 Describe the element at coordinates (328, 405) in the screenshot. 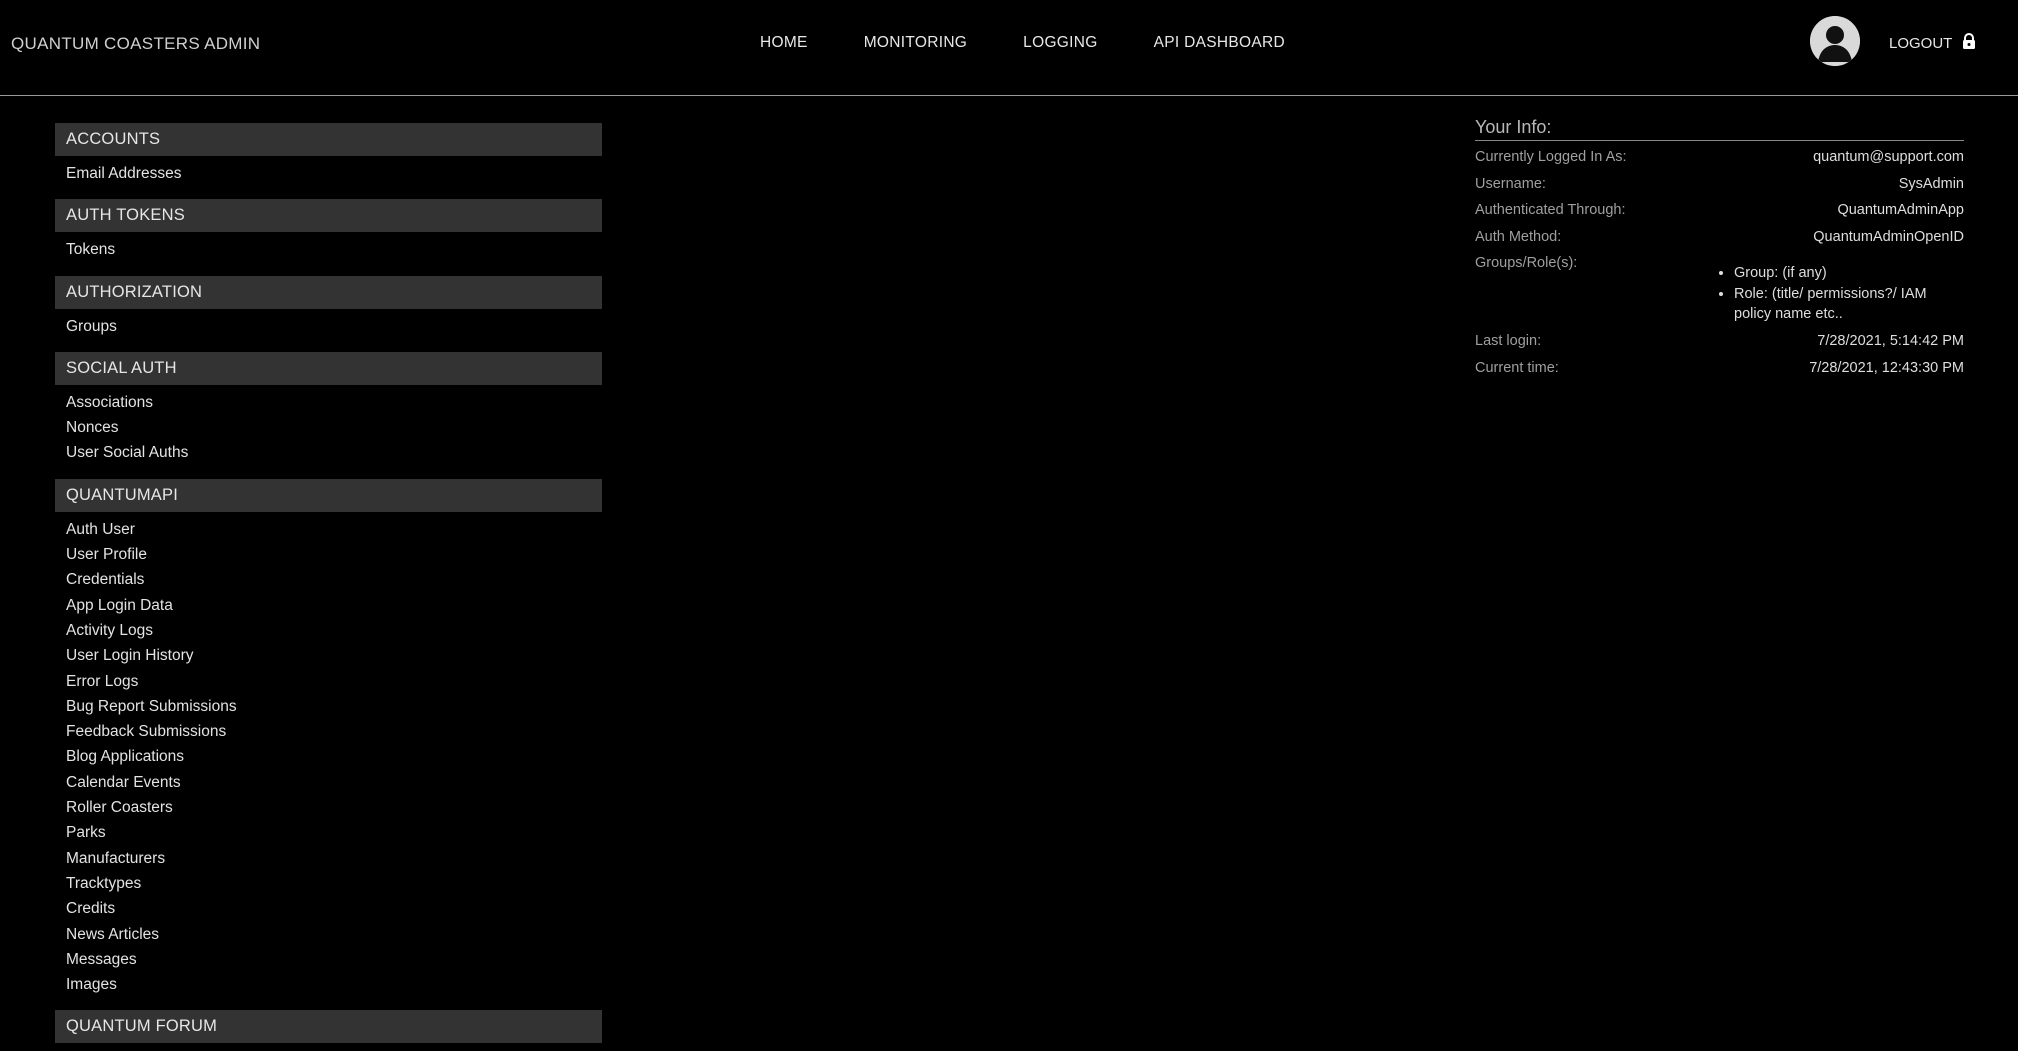

I see `sidebar-item-associations: Associations` at that location.